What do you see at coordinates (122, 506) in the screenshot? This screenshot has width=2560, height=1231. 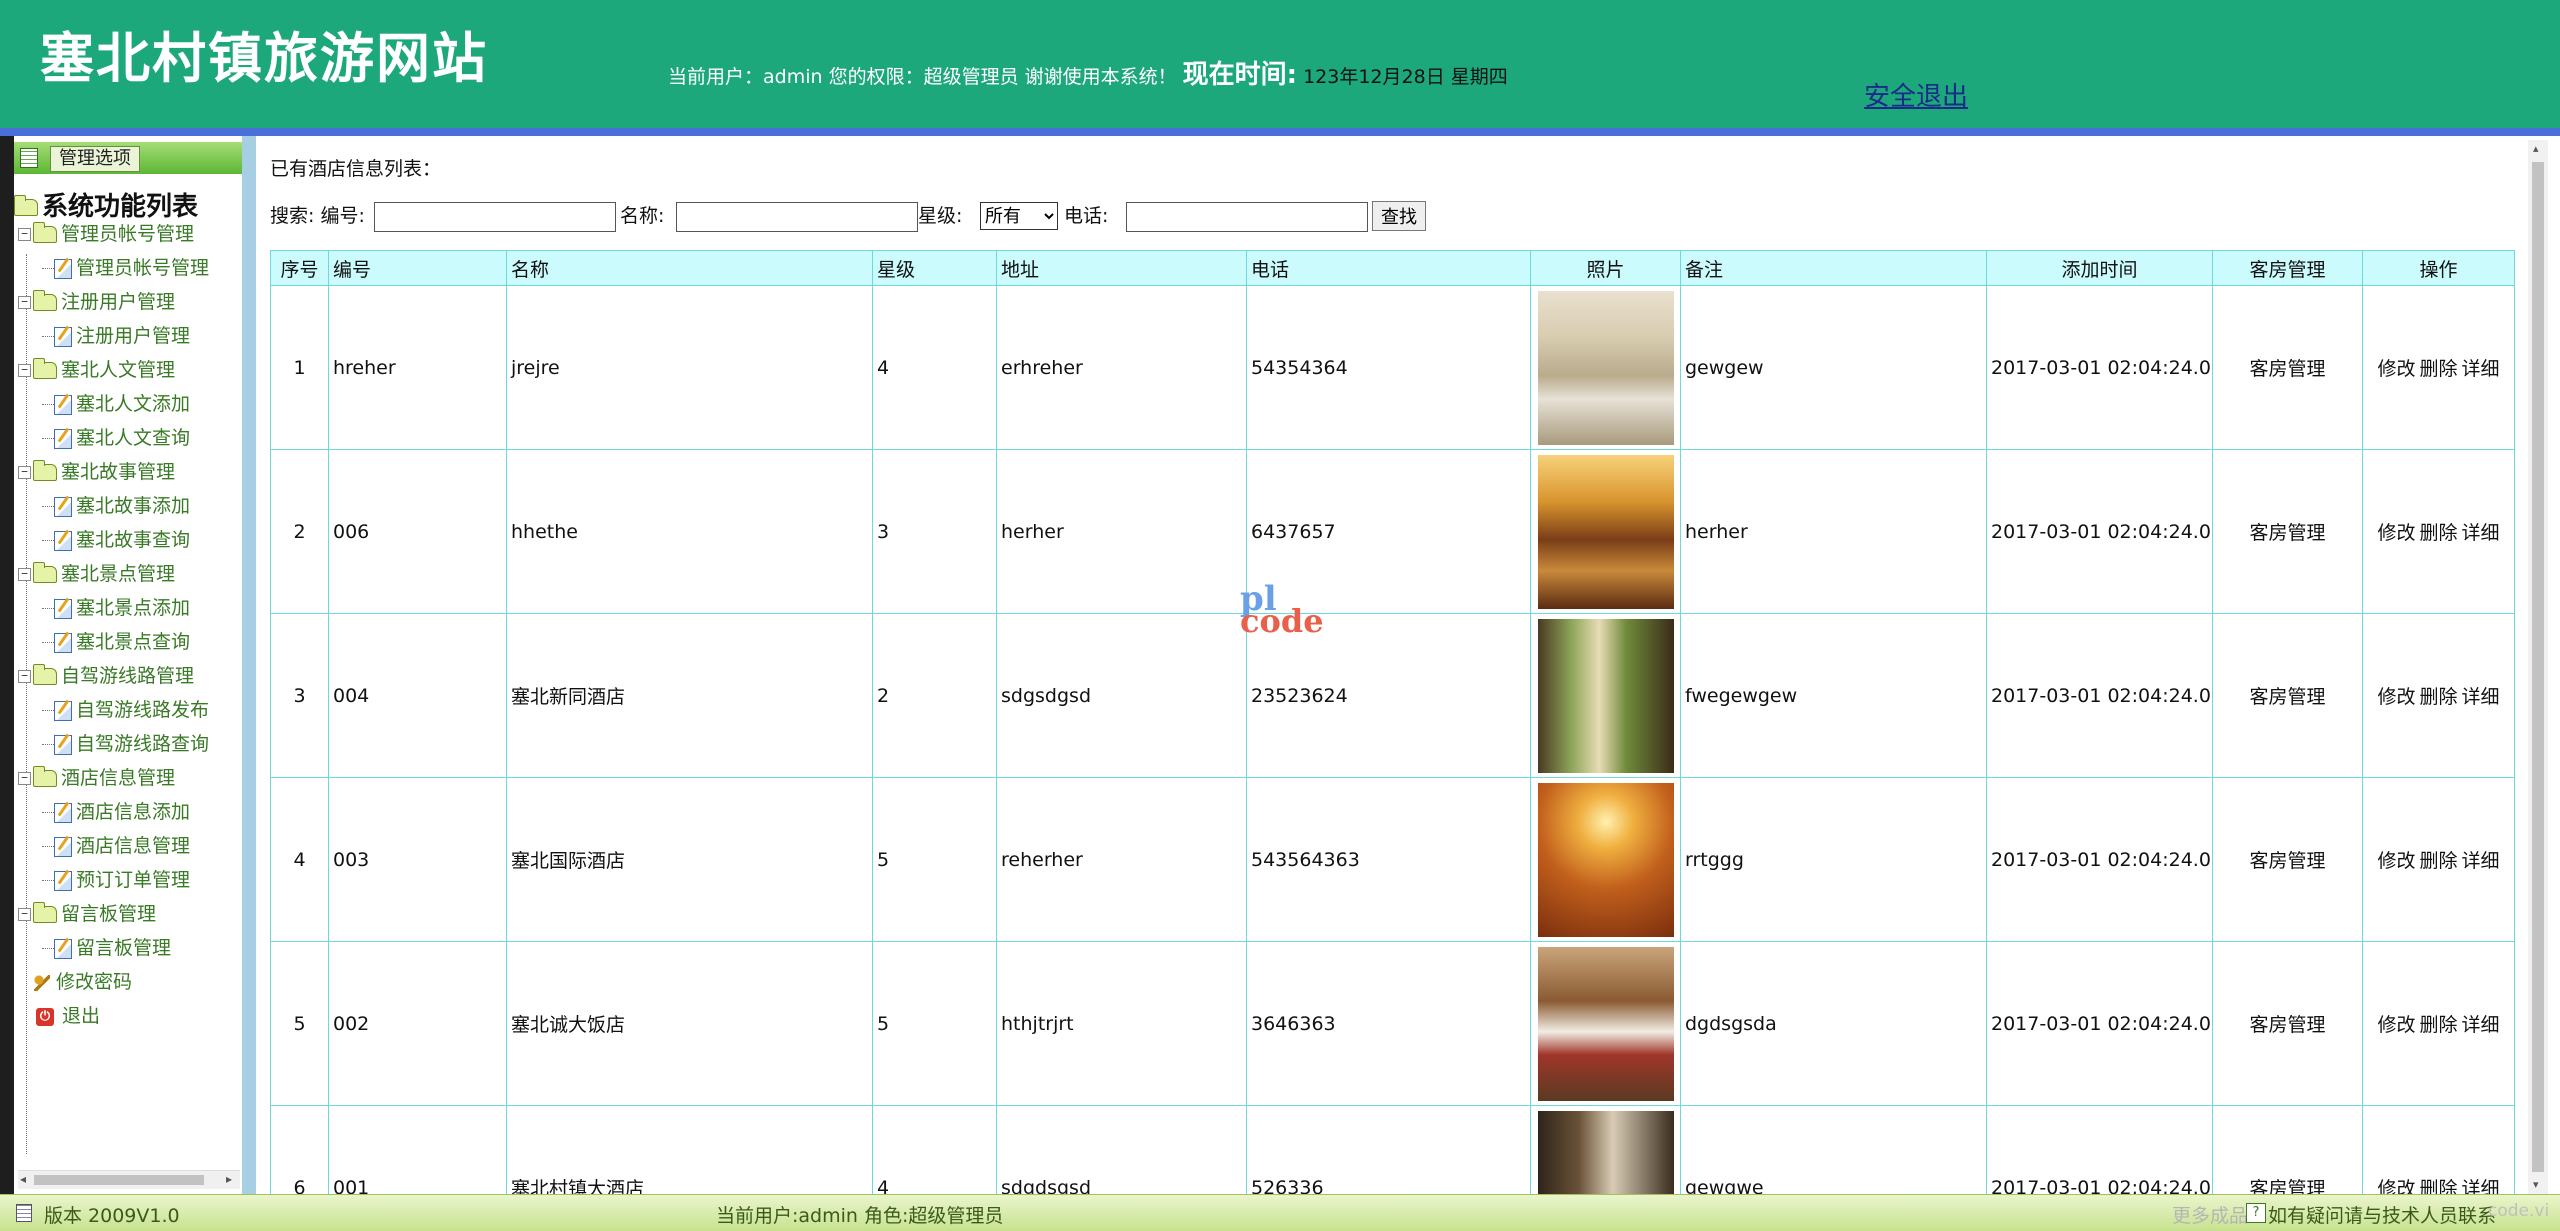 I see `menu-item-stories-add: 塞北故事添加` at bounding box center [122, 506].